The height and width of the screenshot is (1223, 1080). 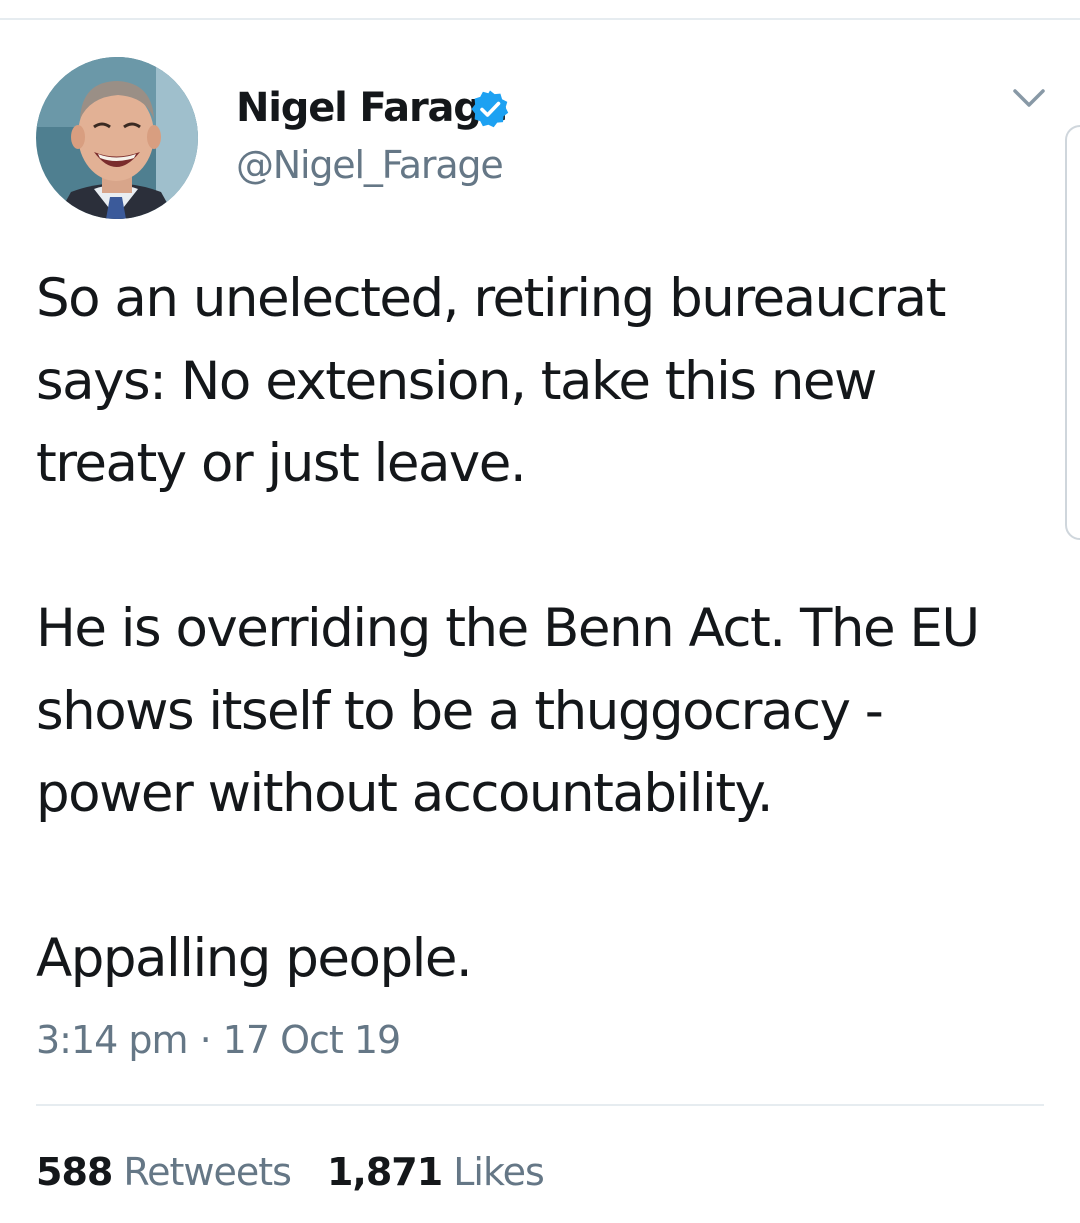 I want to click on likes-count: 1,871, so click(x=384, y=1172).